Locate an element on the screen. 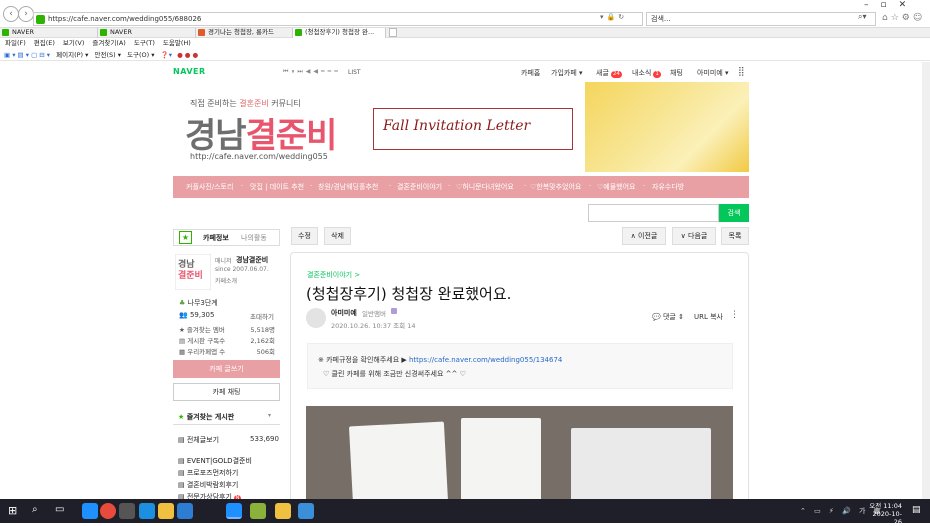 The height and width of the screenshot is (526, 930). addon-icons: ● ● ● is located at coordinates (187, 55).